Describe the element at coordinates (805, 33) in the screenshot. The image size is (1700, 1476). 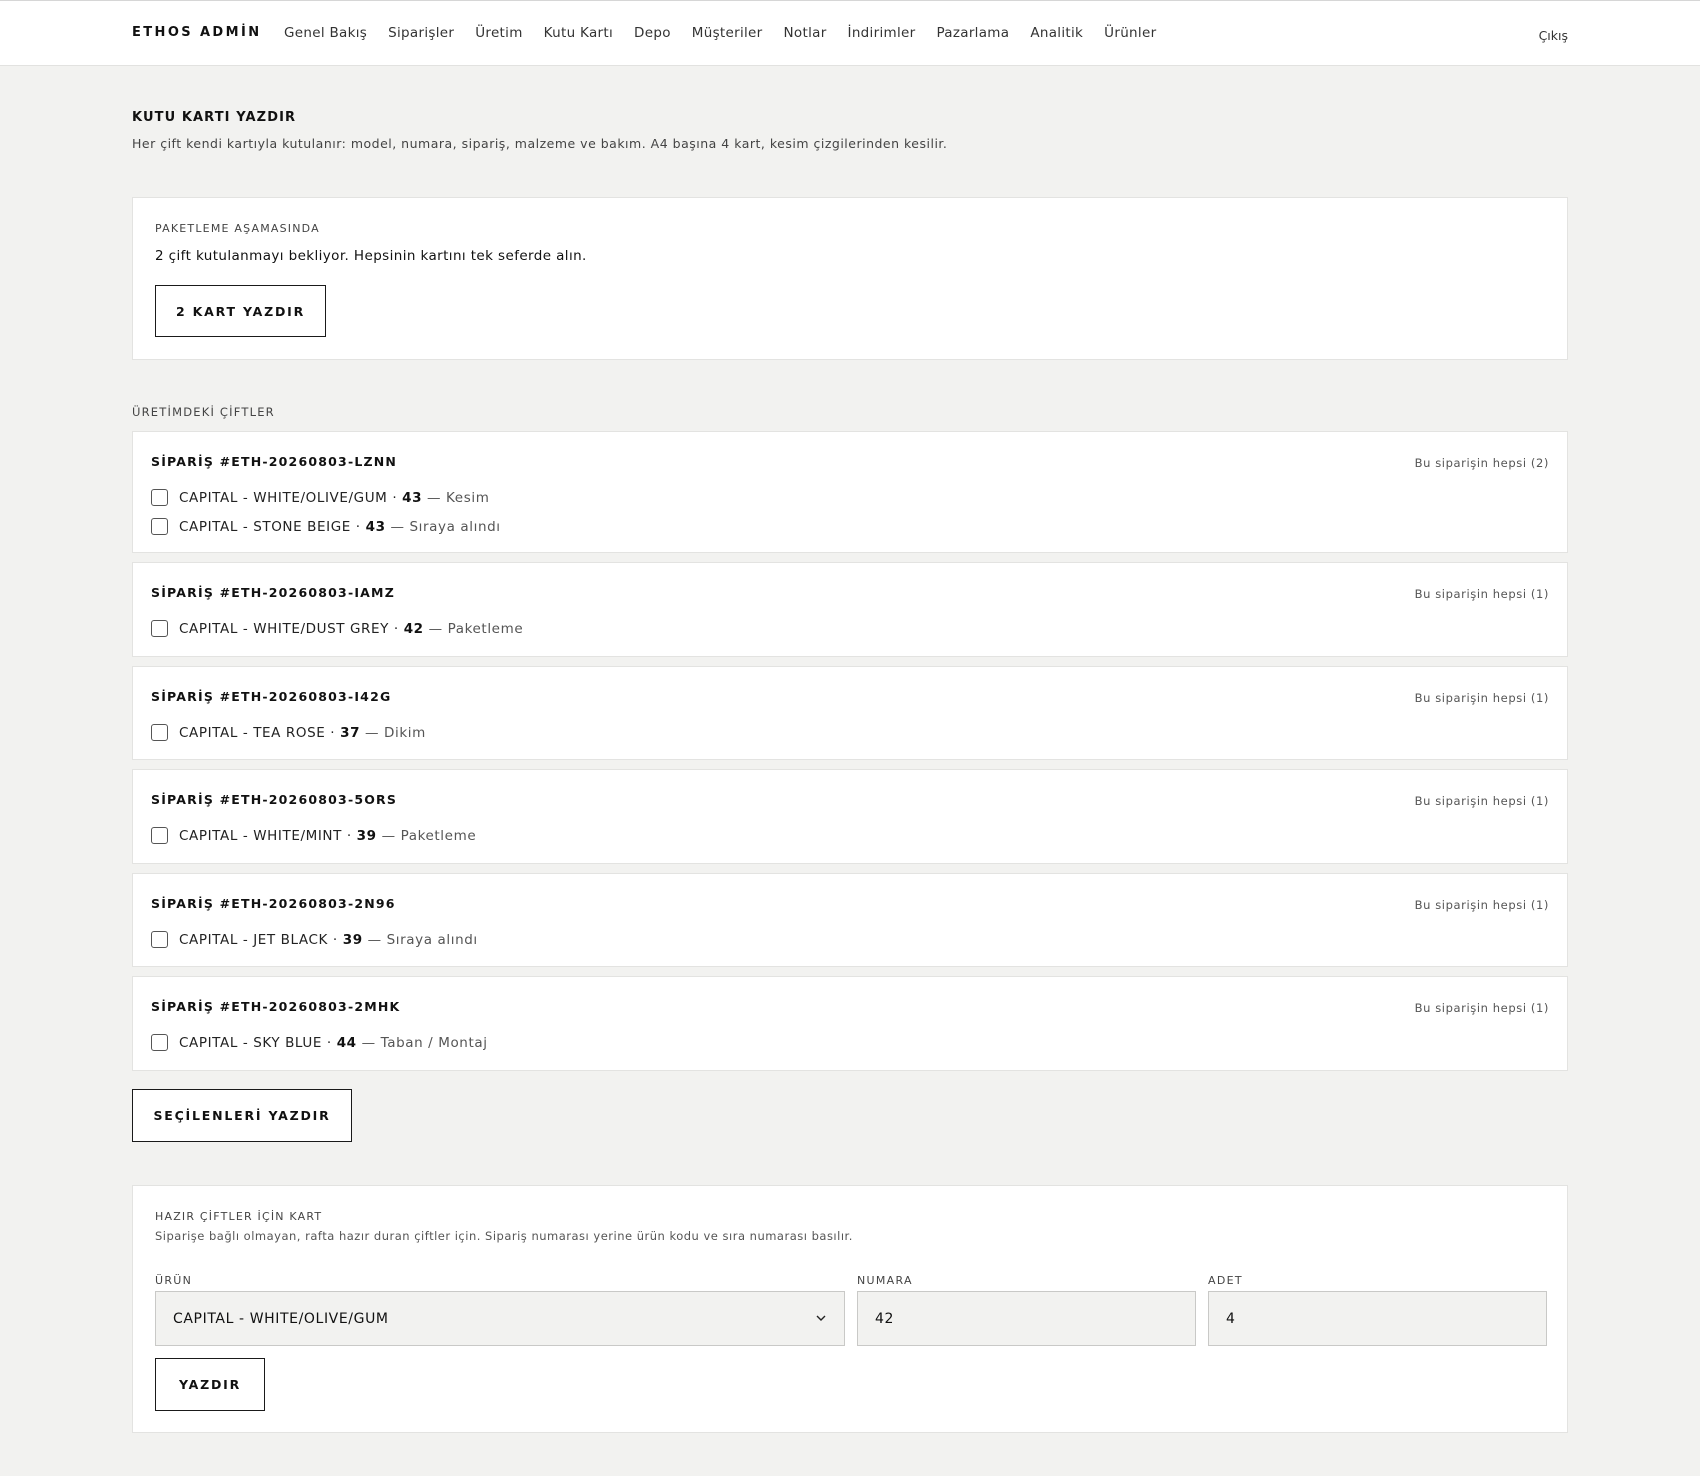
I see `nav-notlar: Notlar` at that location.